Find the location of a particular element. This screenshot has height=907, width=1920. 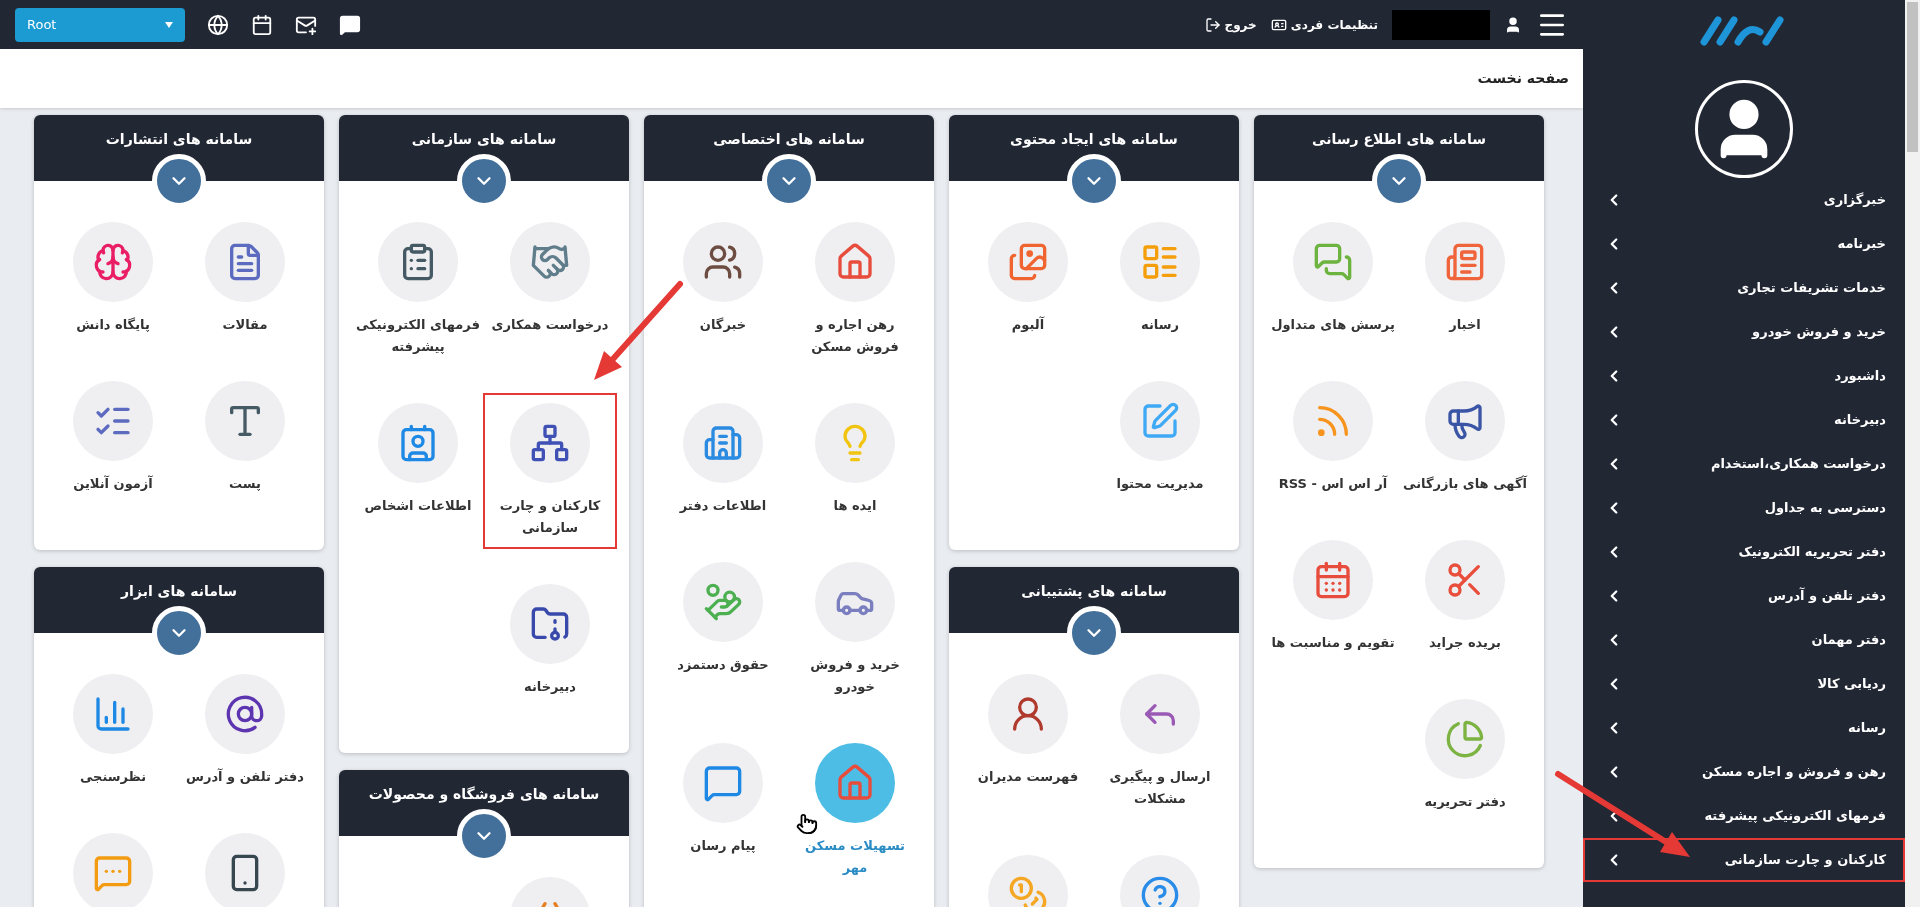

sidebar-item: خبرنامه is located at coordinates (1744, 244).